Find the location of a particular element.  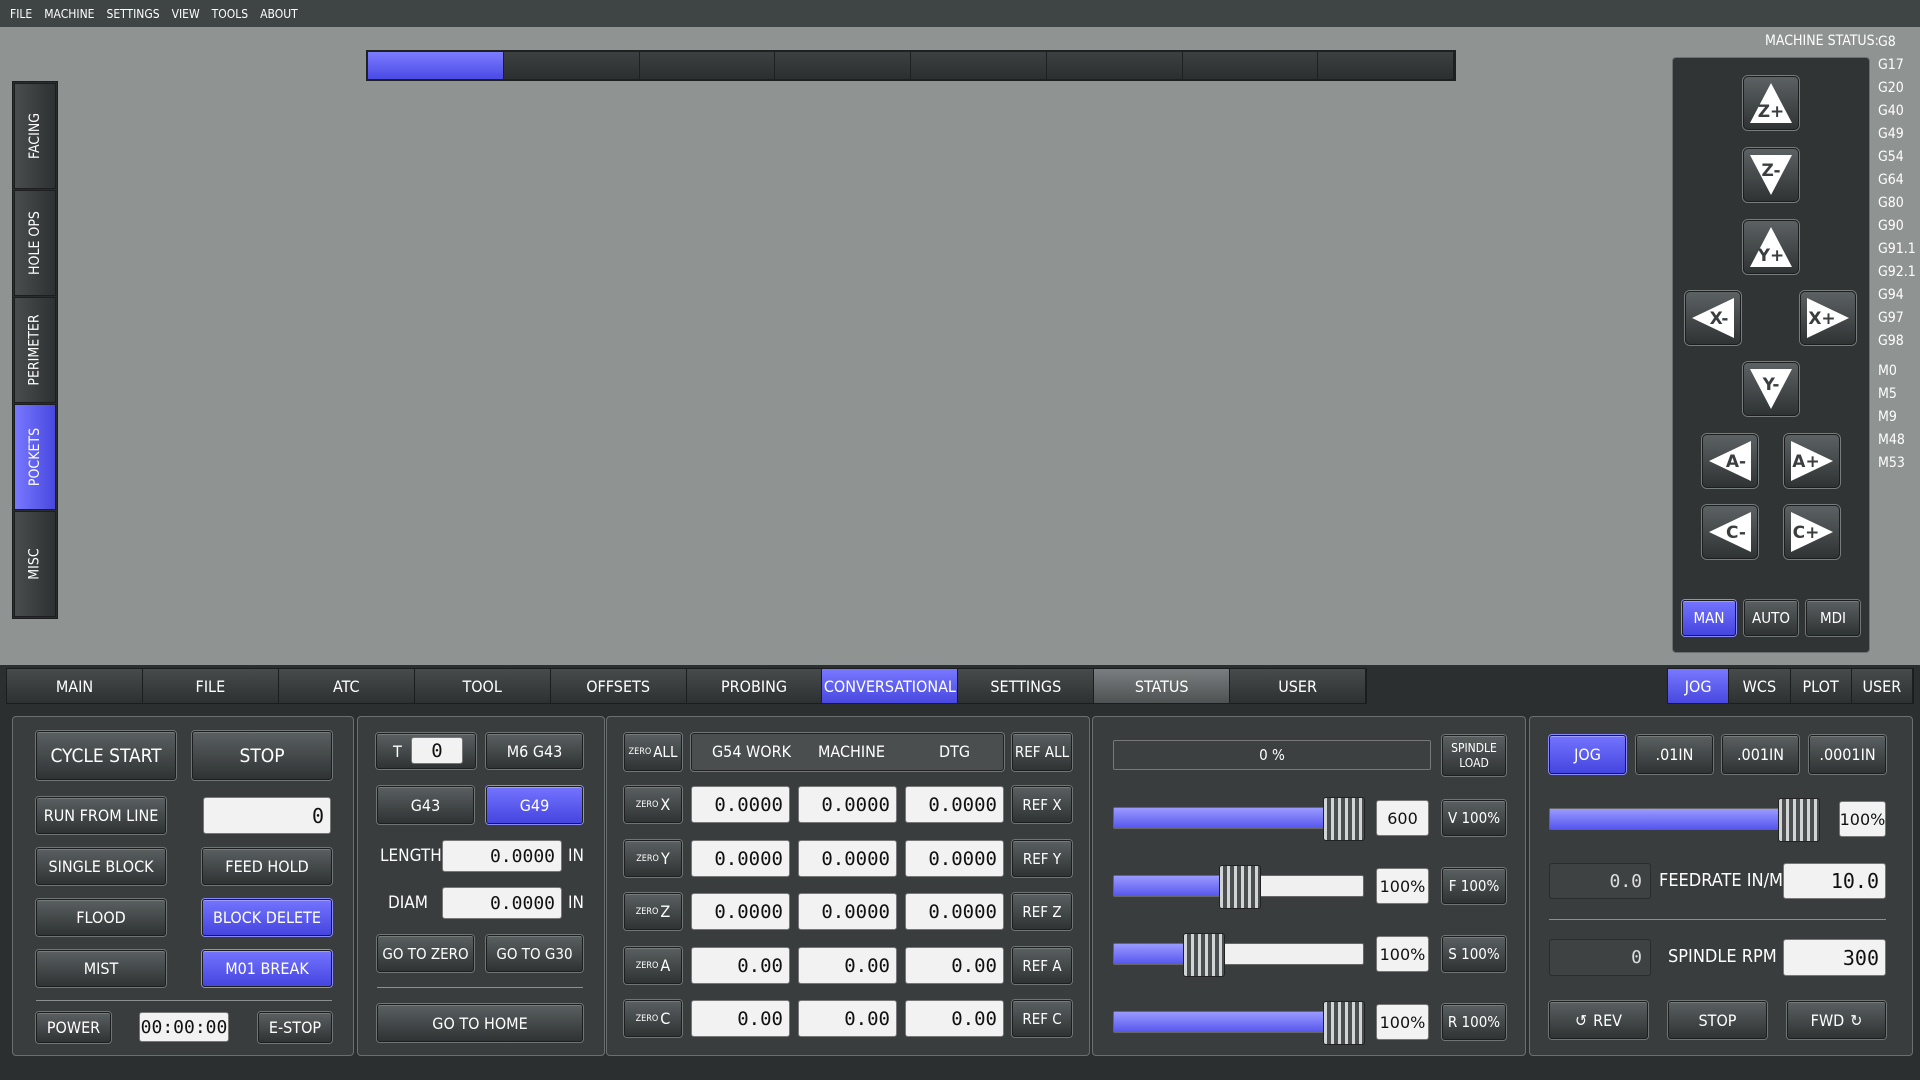

mode-man-button: MAN is located at coordinates (1709, 618).